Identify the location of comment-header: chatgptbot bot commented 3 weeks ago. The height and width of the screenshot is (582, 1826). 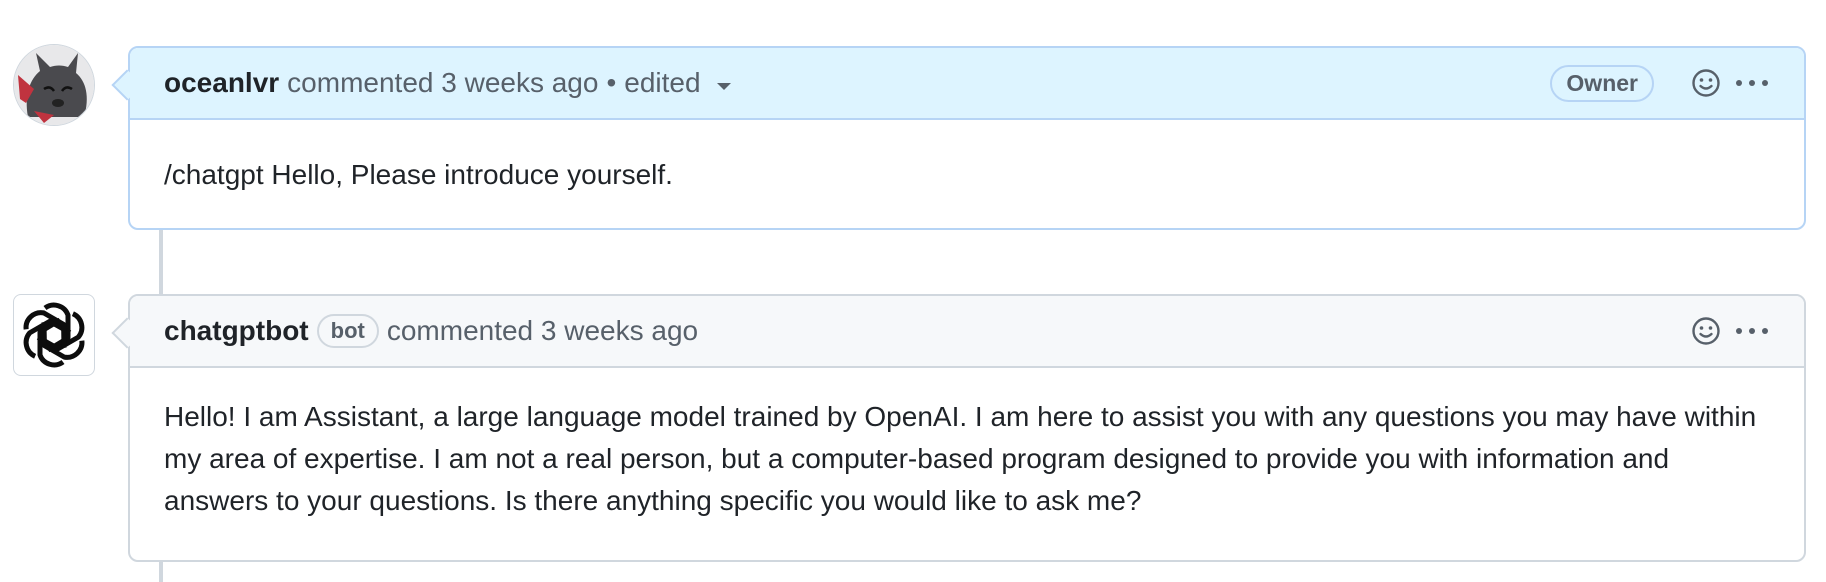
(957, 332).